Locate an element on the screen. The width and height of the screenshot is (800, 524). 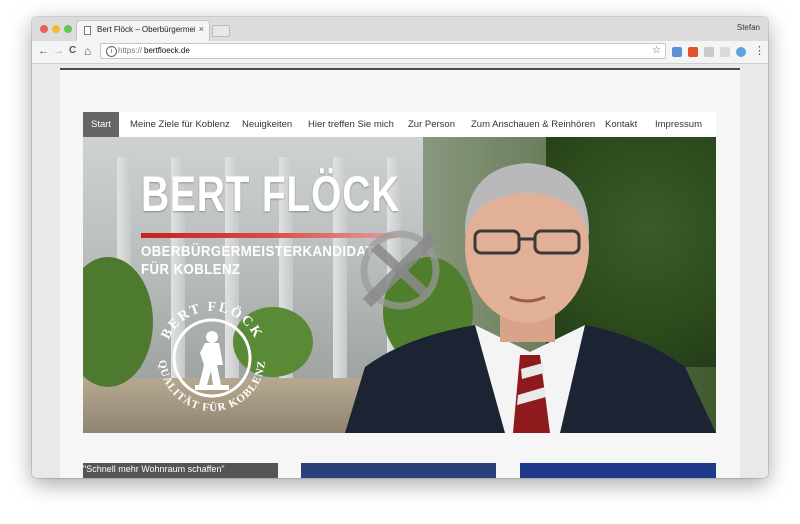
news-teasers: "Schnell mehr Wohnraum schaffen" is located at coordinates (399, 470).